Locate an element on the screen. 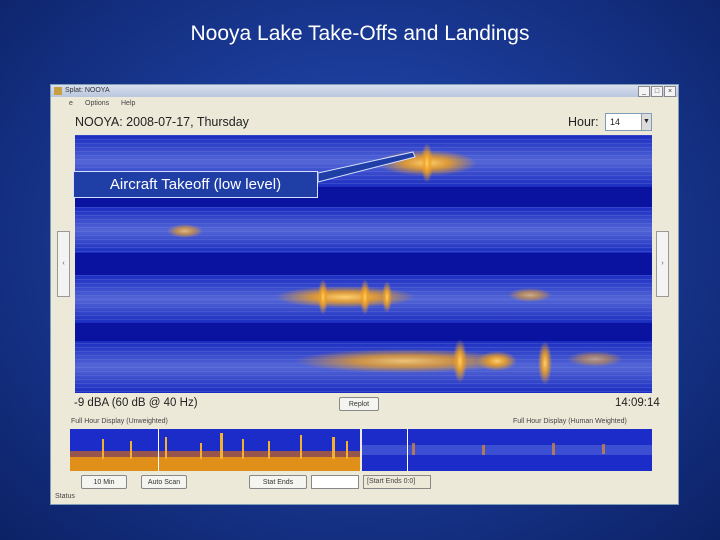  weighted-hour-plot is located at coordinates (507, 450).